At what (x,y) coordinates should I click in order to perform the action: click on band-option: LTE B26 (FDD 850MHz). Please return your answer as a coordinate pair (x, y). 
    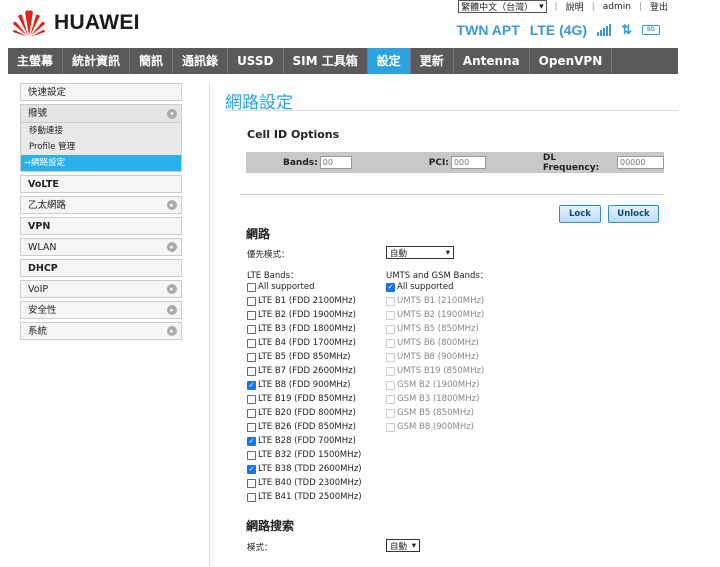
    Looking at the image, I should click on (304, 427).